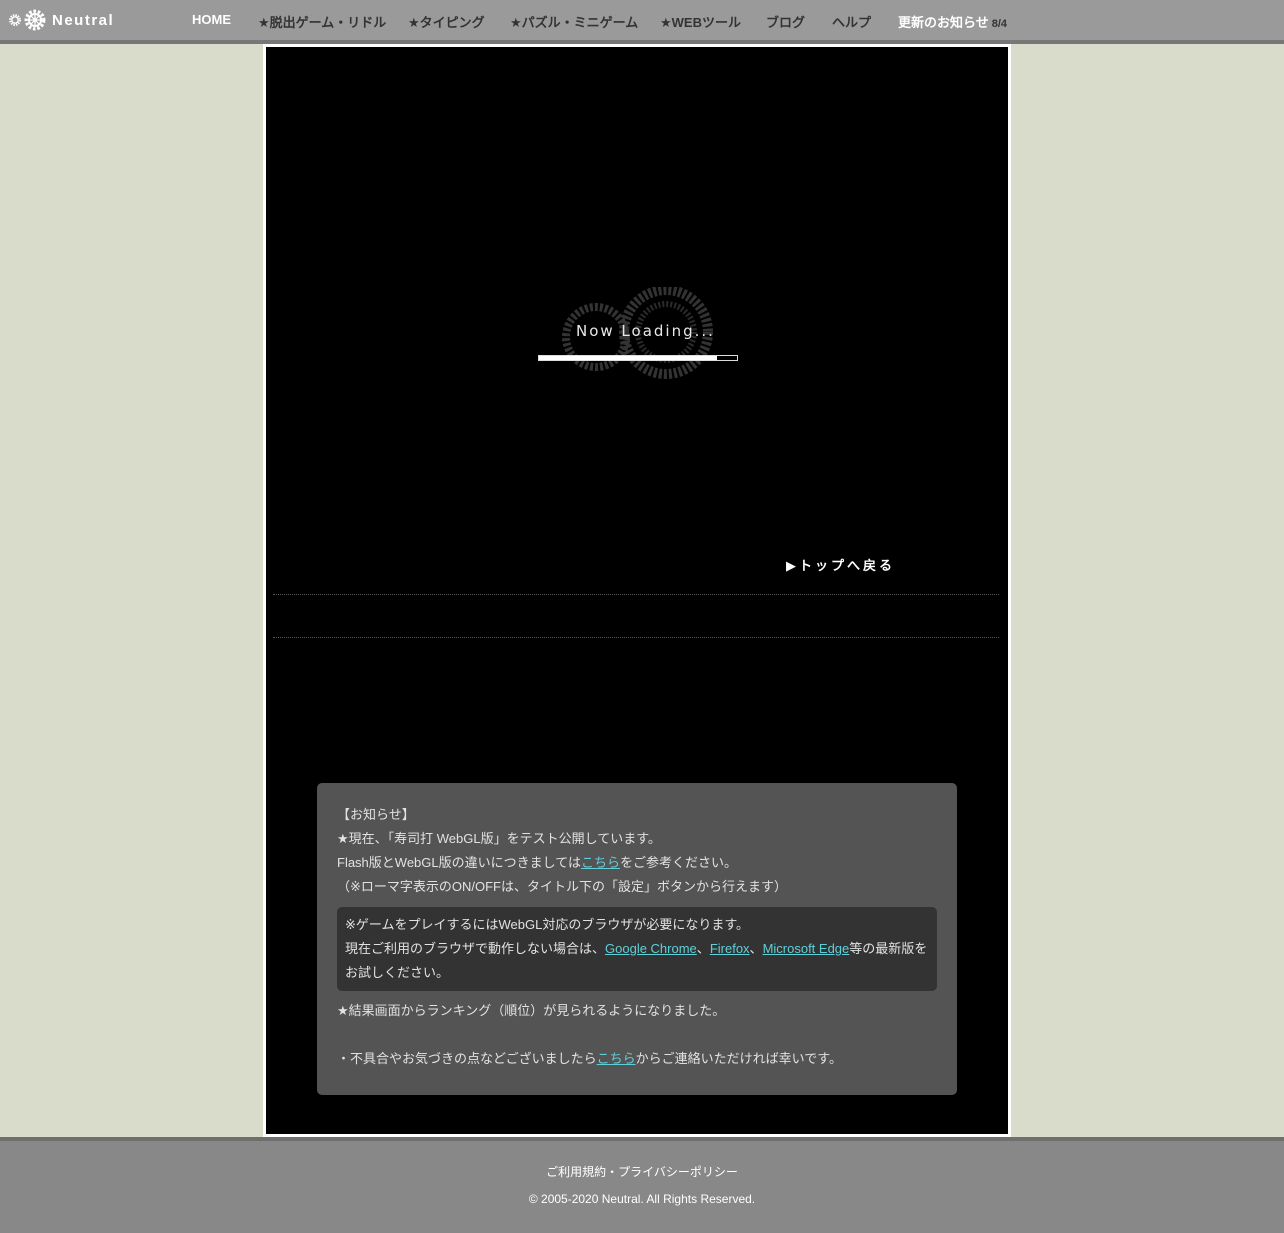  What do you see at coordinates (840, 564) in the screenshot?
I see `back-to-top-link: ▶トップへ戻る` at bounding box center [840, 564].